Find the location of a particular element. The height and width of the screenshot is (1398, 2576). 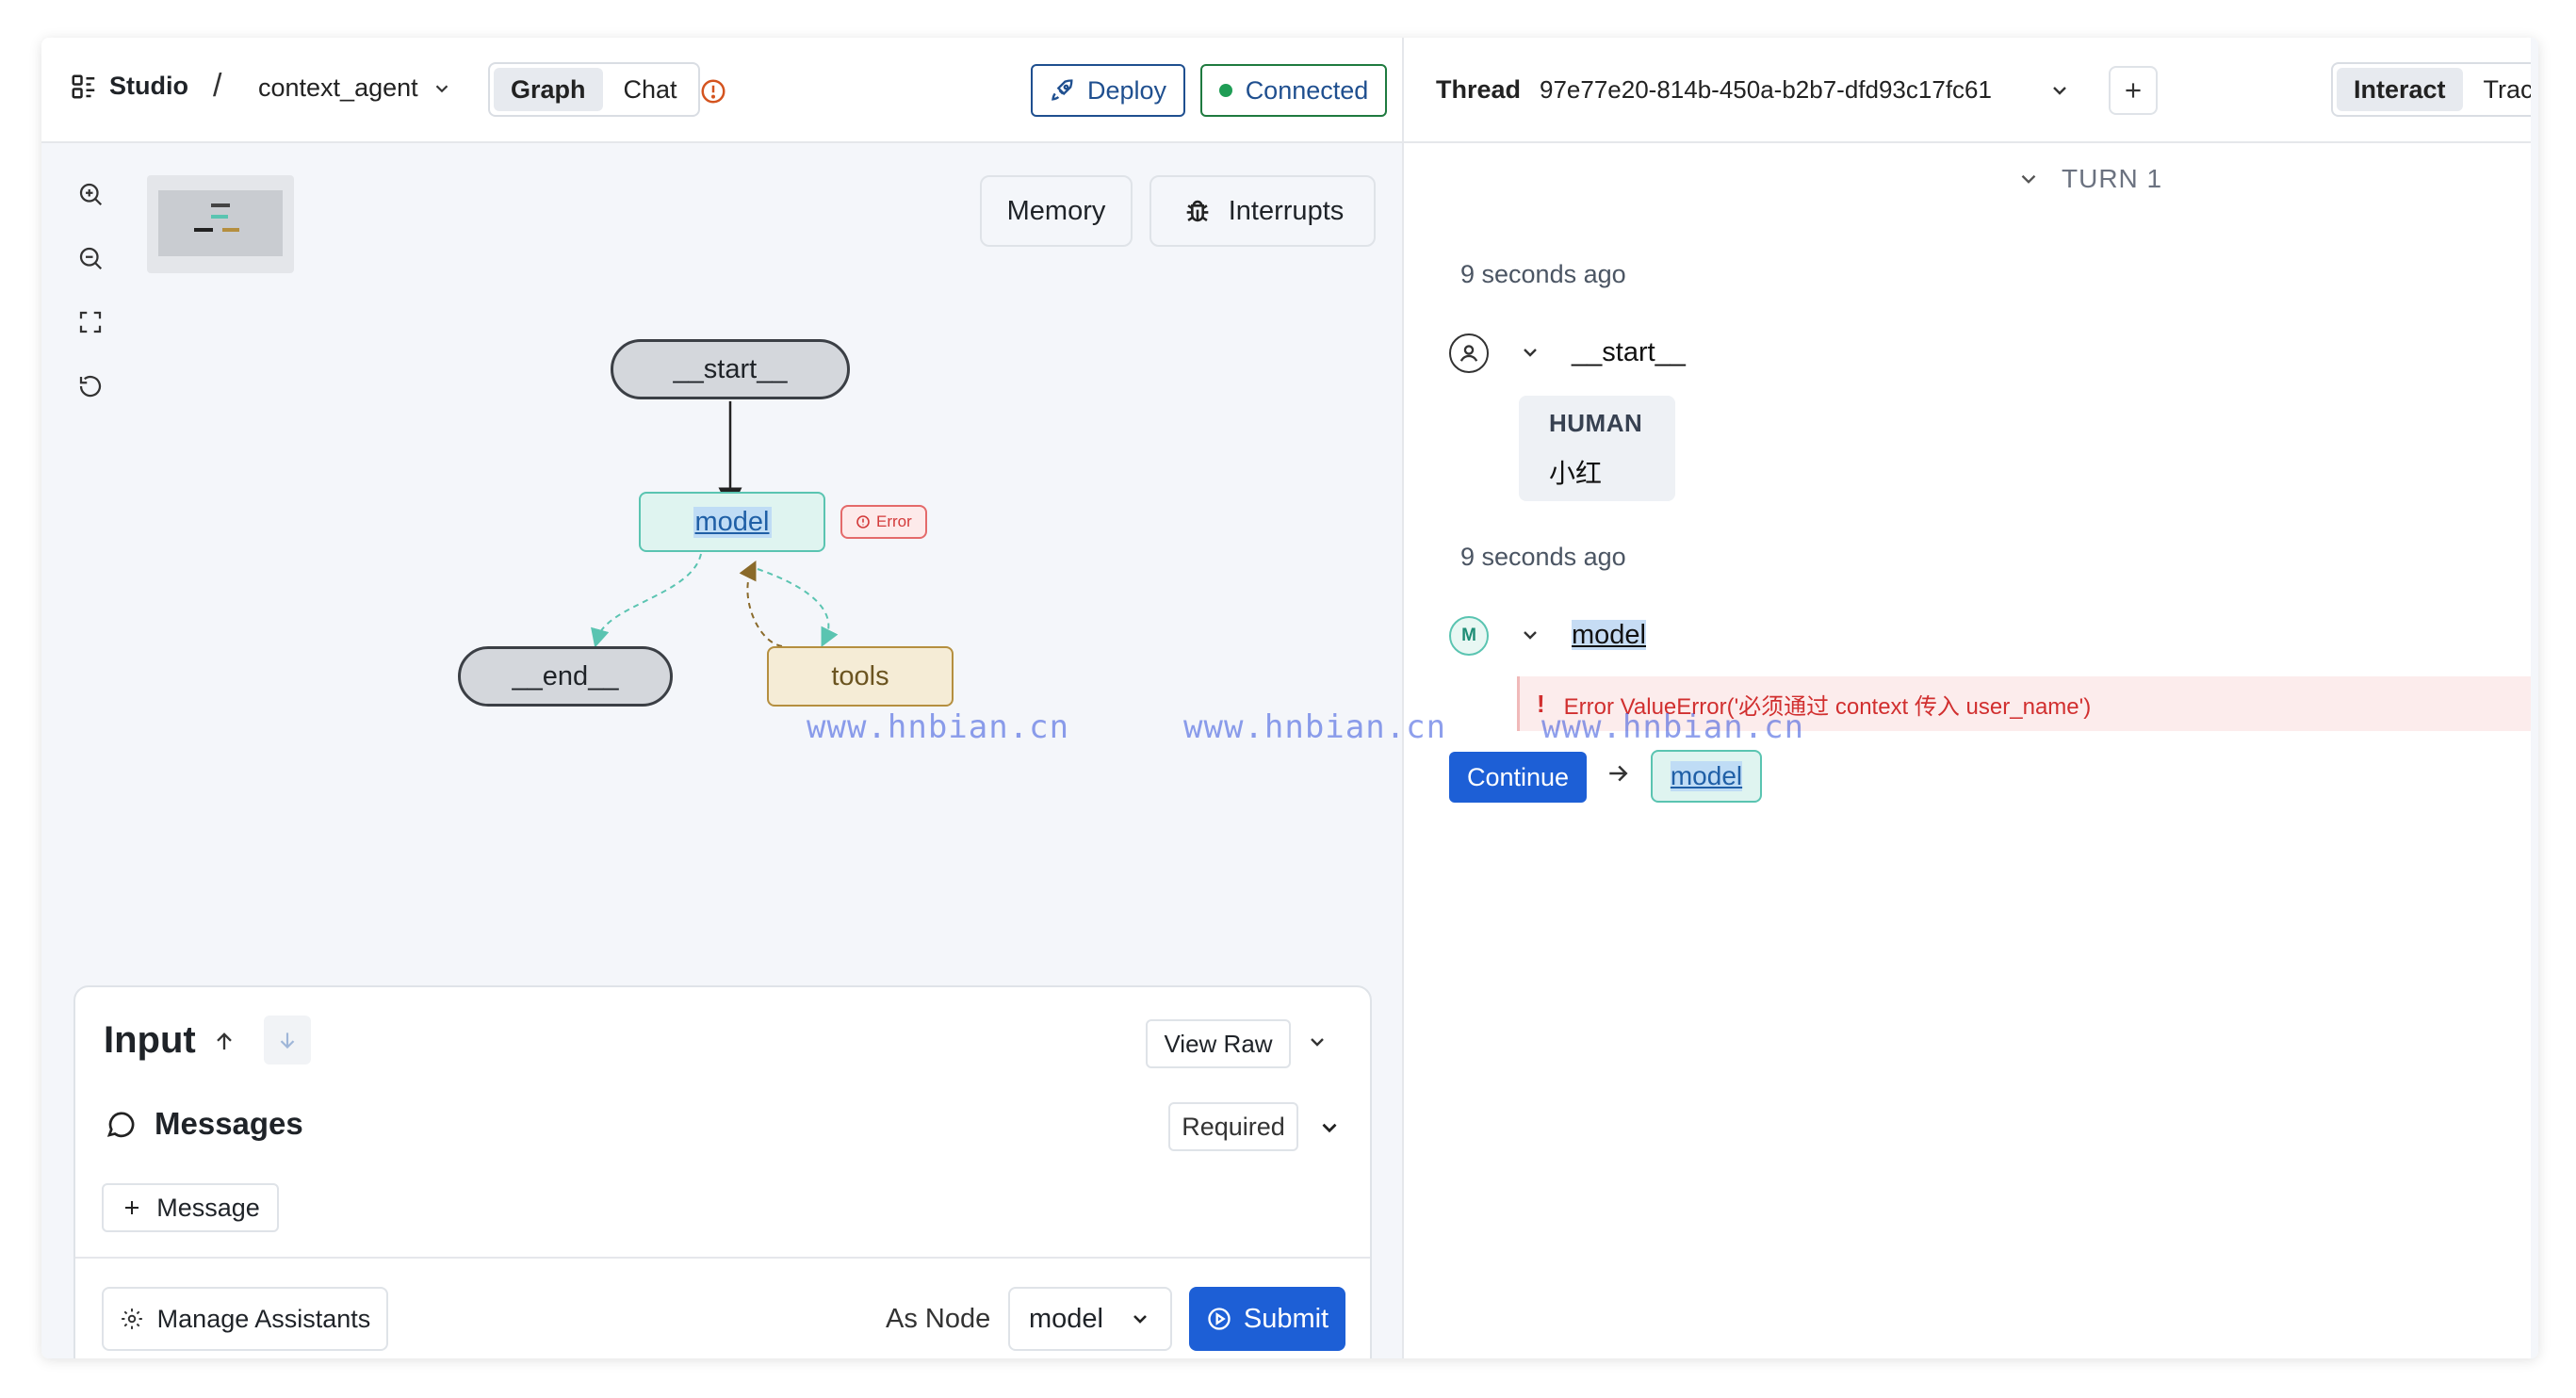

divider is located at coordinates (722, 1258).